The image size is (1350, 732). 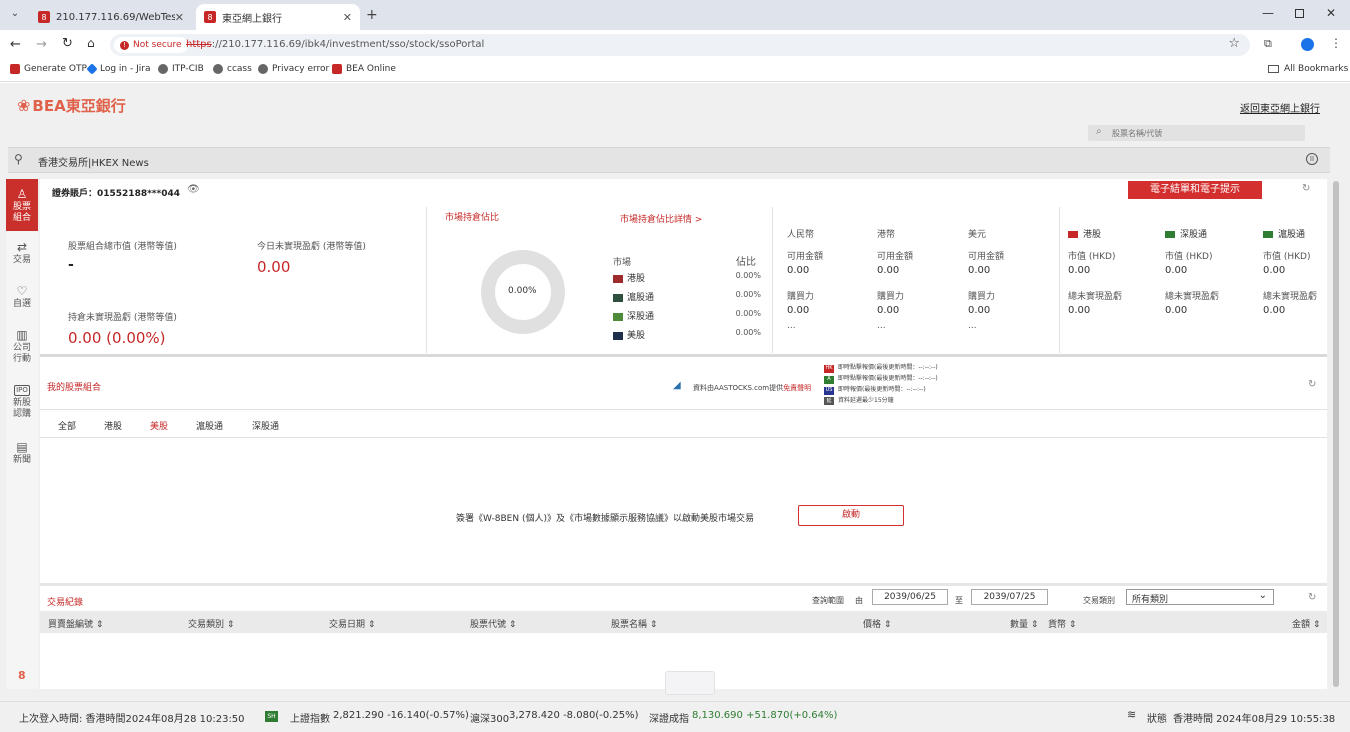 What do you see at coordinates (1331, 13) in the screenshot?
I see `close-window-icon: ✕` at bounding box center [1331, 13].